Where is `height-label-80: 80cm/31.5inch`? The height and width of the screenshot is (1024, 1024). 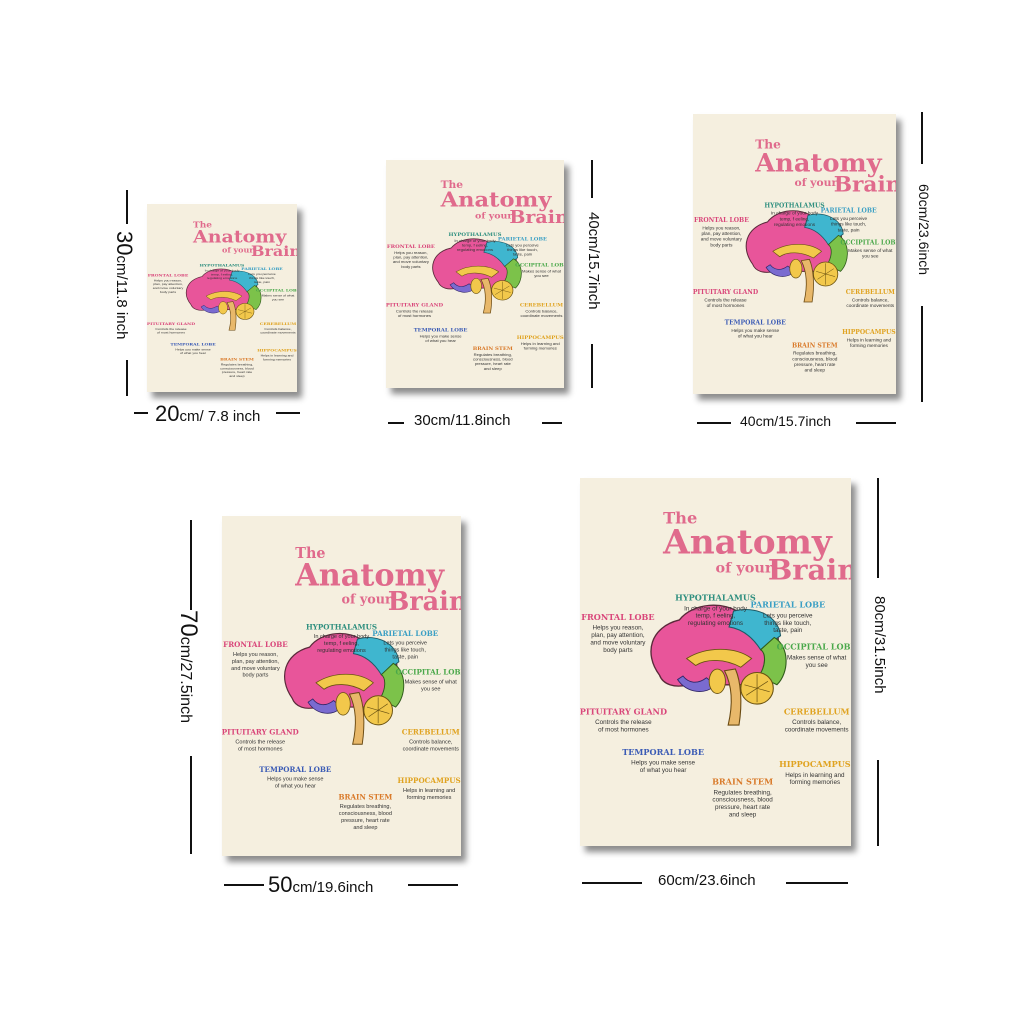 height-label-80: 80cm/31.5inch is located at coordinates (878, 656).